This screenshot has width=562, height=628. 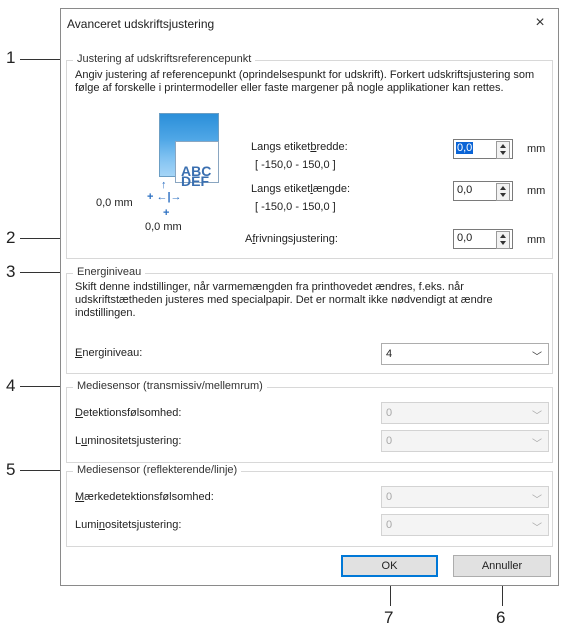 What do you see at coordinates (193, 168) in the screenshot?
I see `reference-illustration: ABC DEF + ←|→ ↑ +` at bounding box center [193, 168].